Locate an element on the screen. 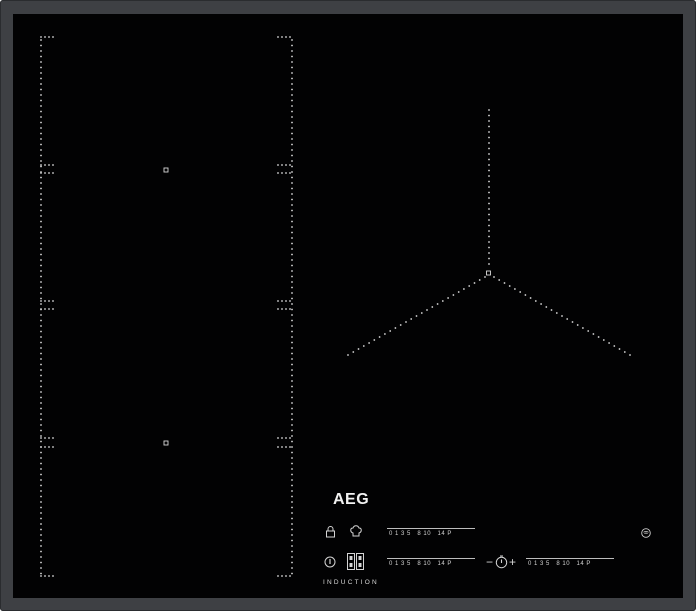  wifi-hob2hood-icon is located at coordinates (646, 533).